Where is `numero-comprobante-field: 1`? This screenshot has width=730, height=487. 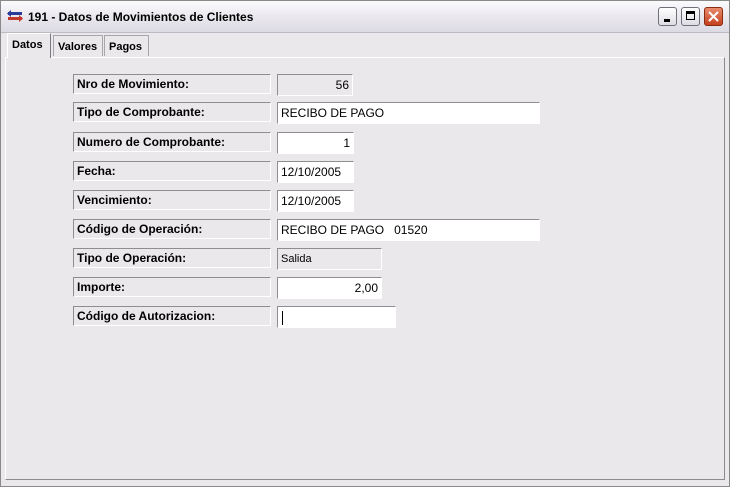 numero-comprobante-field: 1 is located at coordinates (315, 143).